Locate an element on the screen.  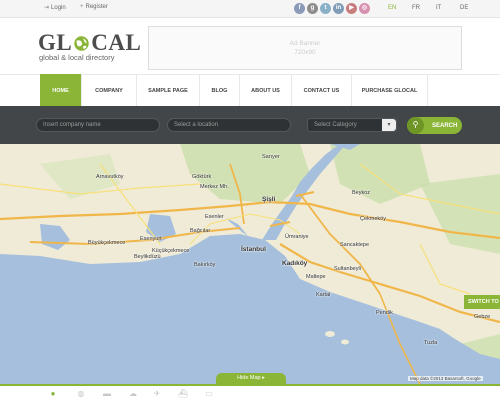
google-plus-icon: g is located at coordinates (312, 8).